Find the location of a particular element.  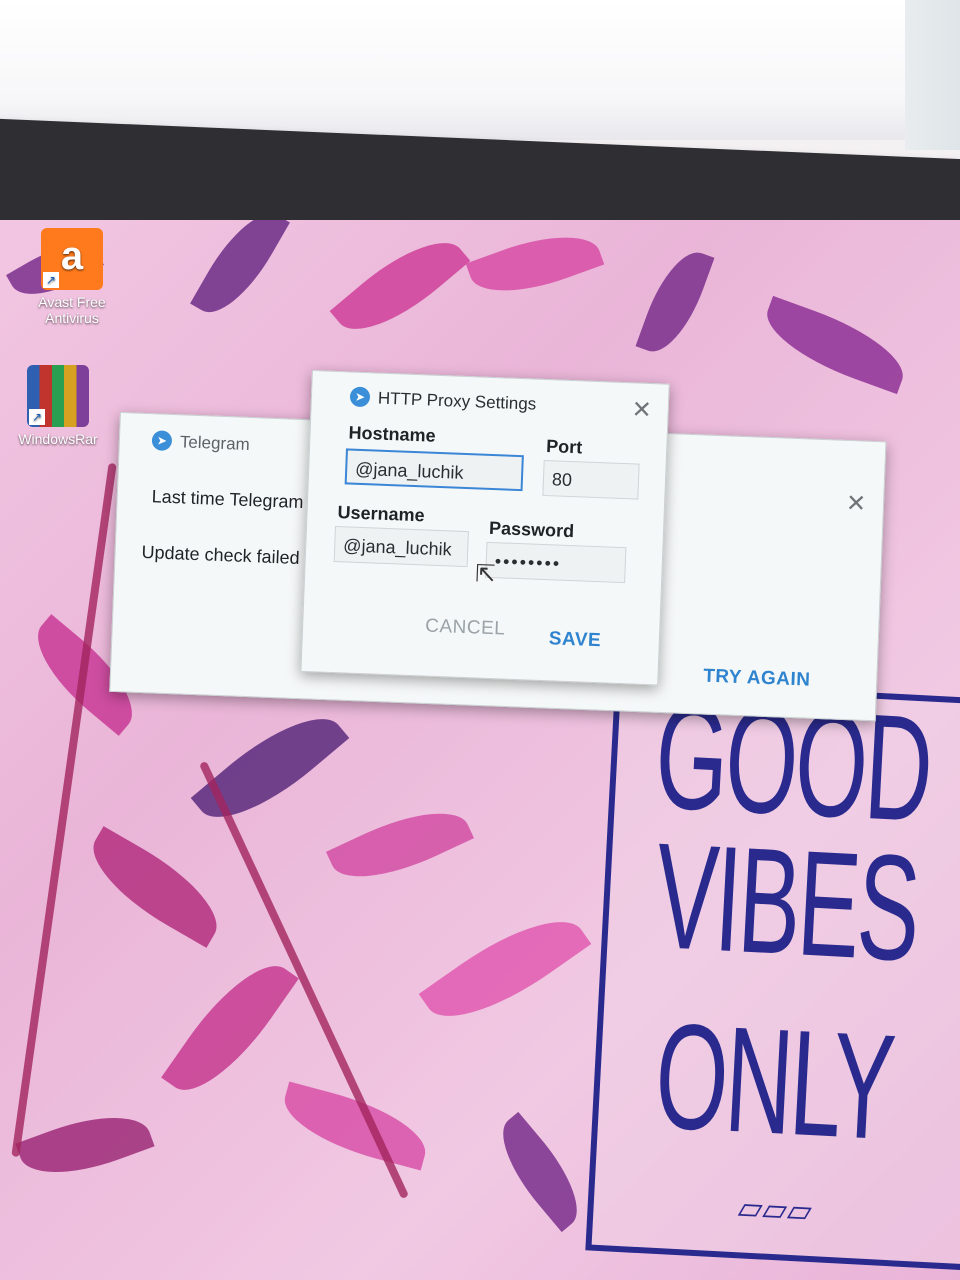

update-check-failed-message: Update check failed : is located at coordinates (226, 555).